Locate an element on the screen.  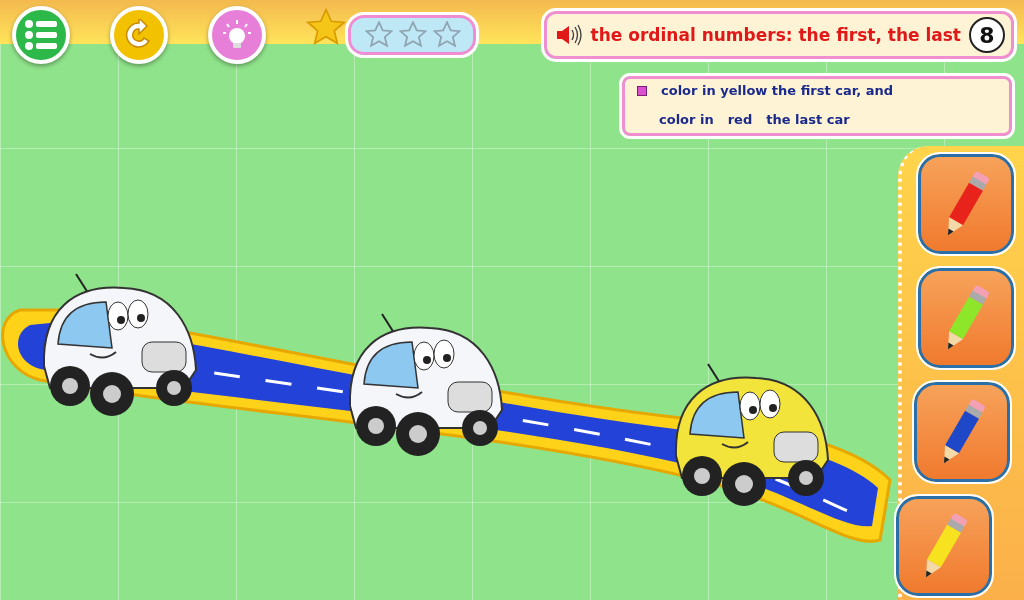
menu-button is located at coordinates (41, 35).